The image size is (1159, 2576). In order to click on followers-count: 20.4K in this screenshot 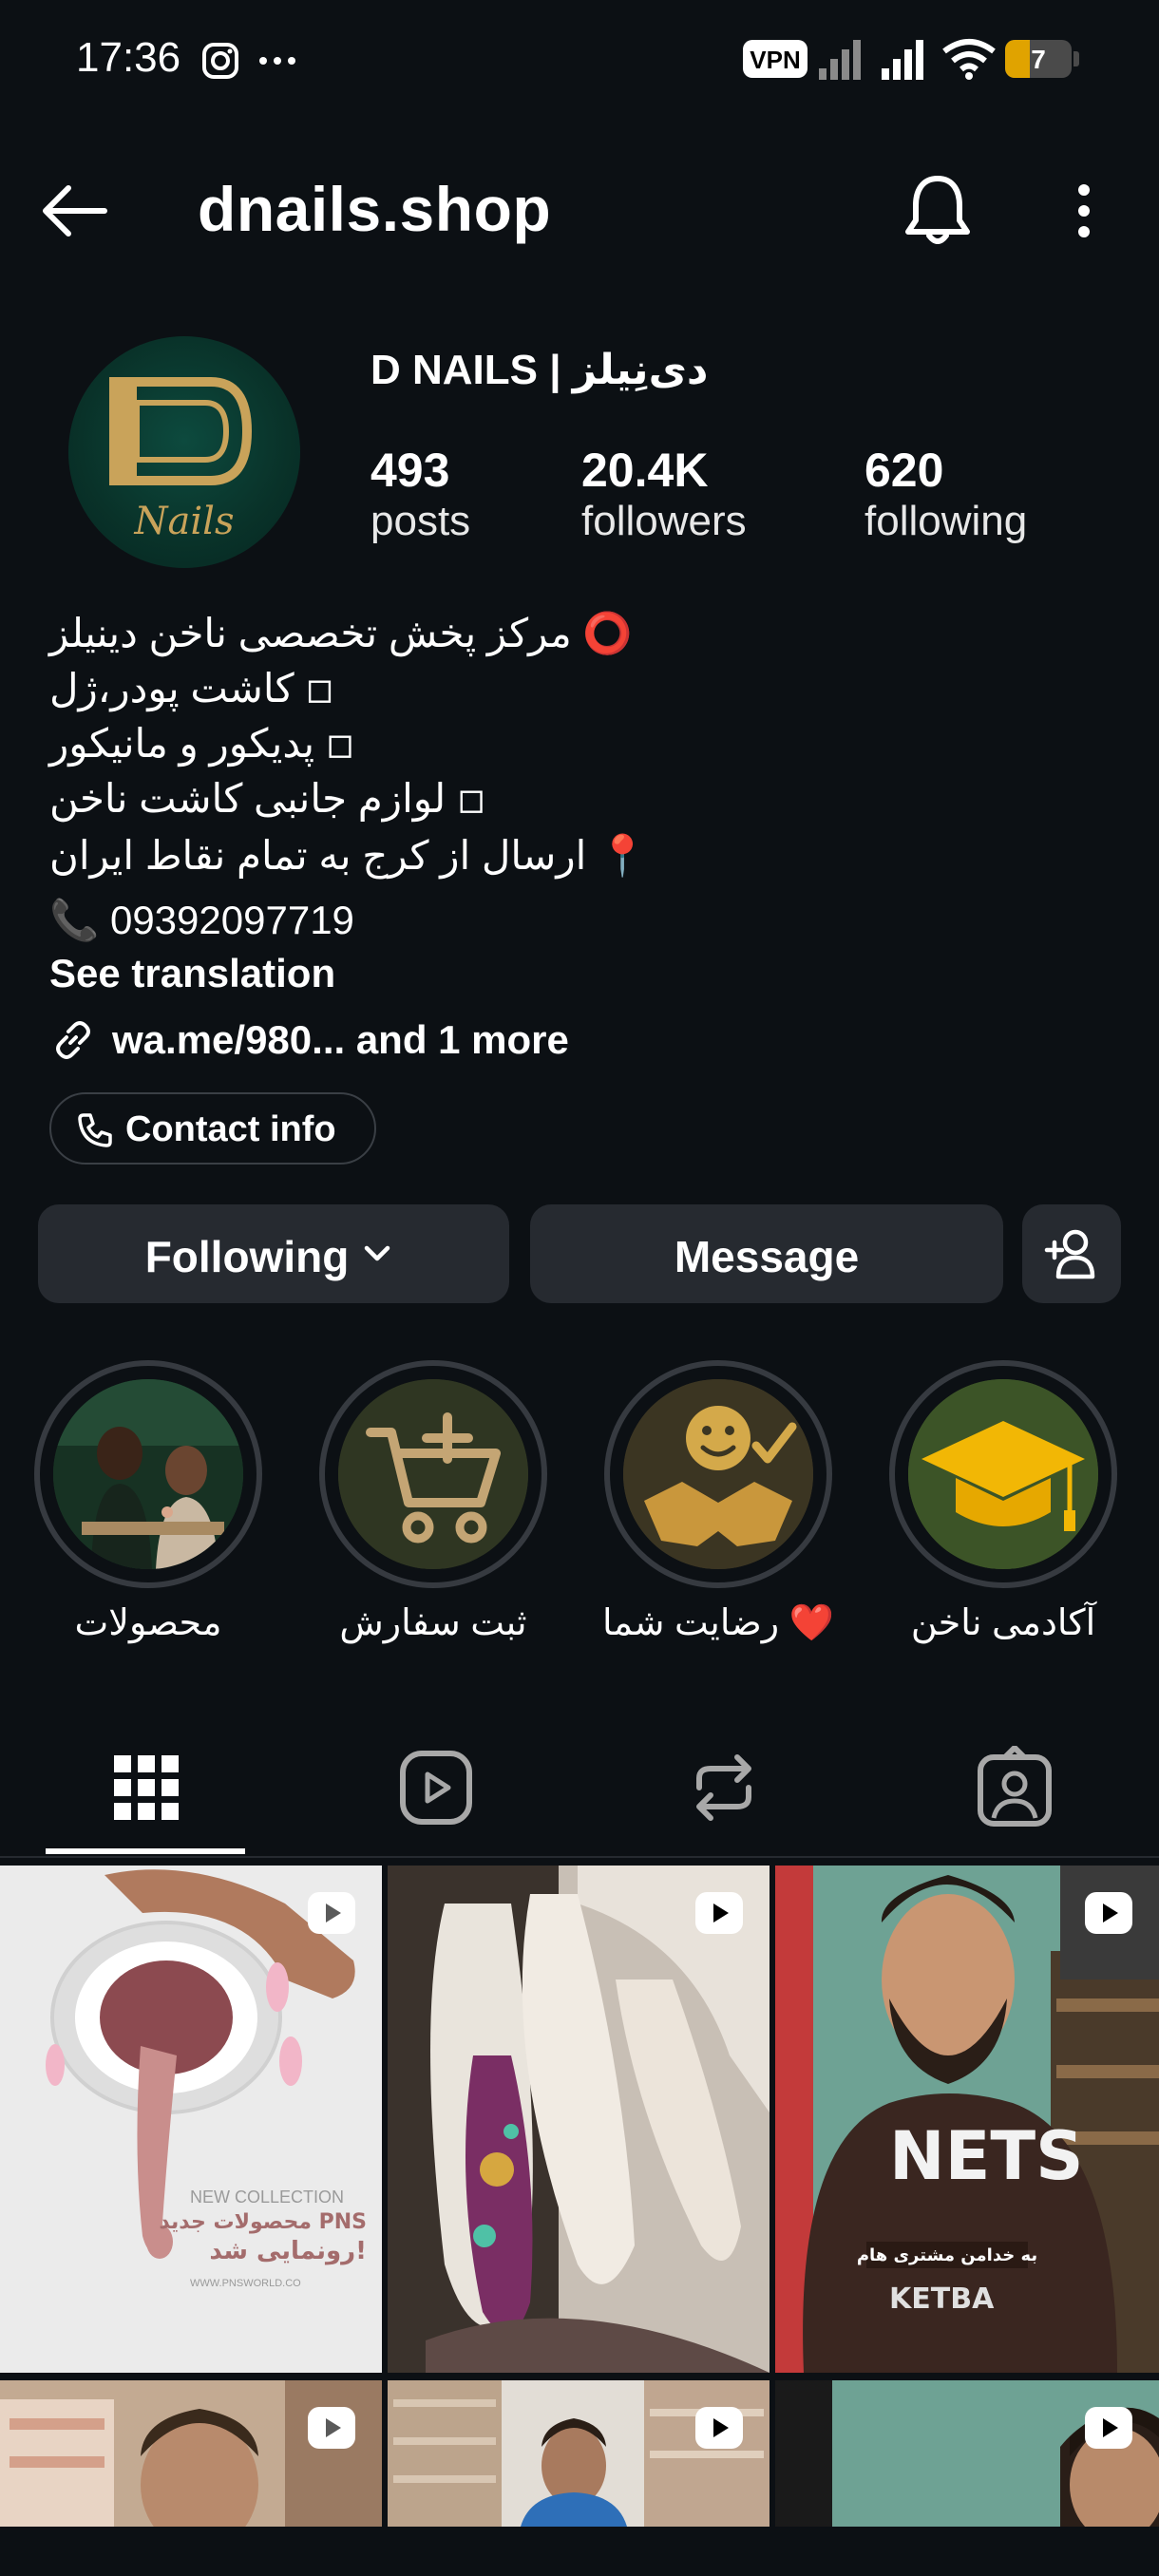, I will do `click(645, 470)`.